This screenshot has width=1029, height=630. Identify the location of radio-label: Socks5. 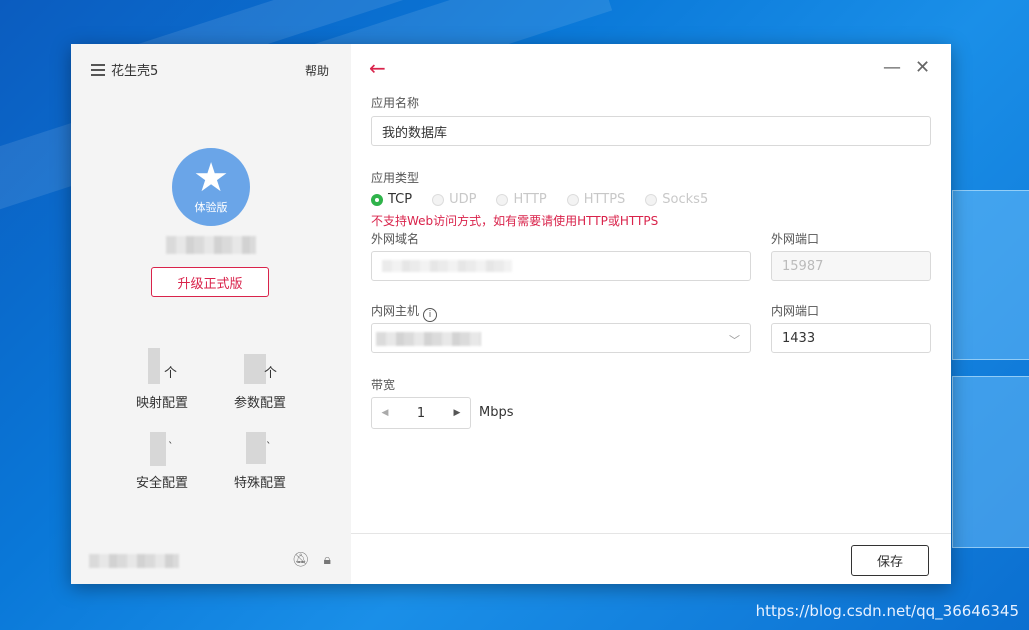
(685, 199).